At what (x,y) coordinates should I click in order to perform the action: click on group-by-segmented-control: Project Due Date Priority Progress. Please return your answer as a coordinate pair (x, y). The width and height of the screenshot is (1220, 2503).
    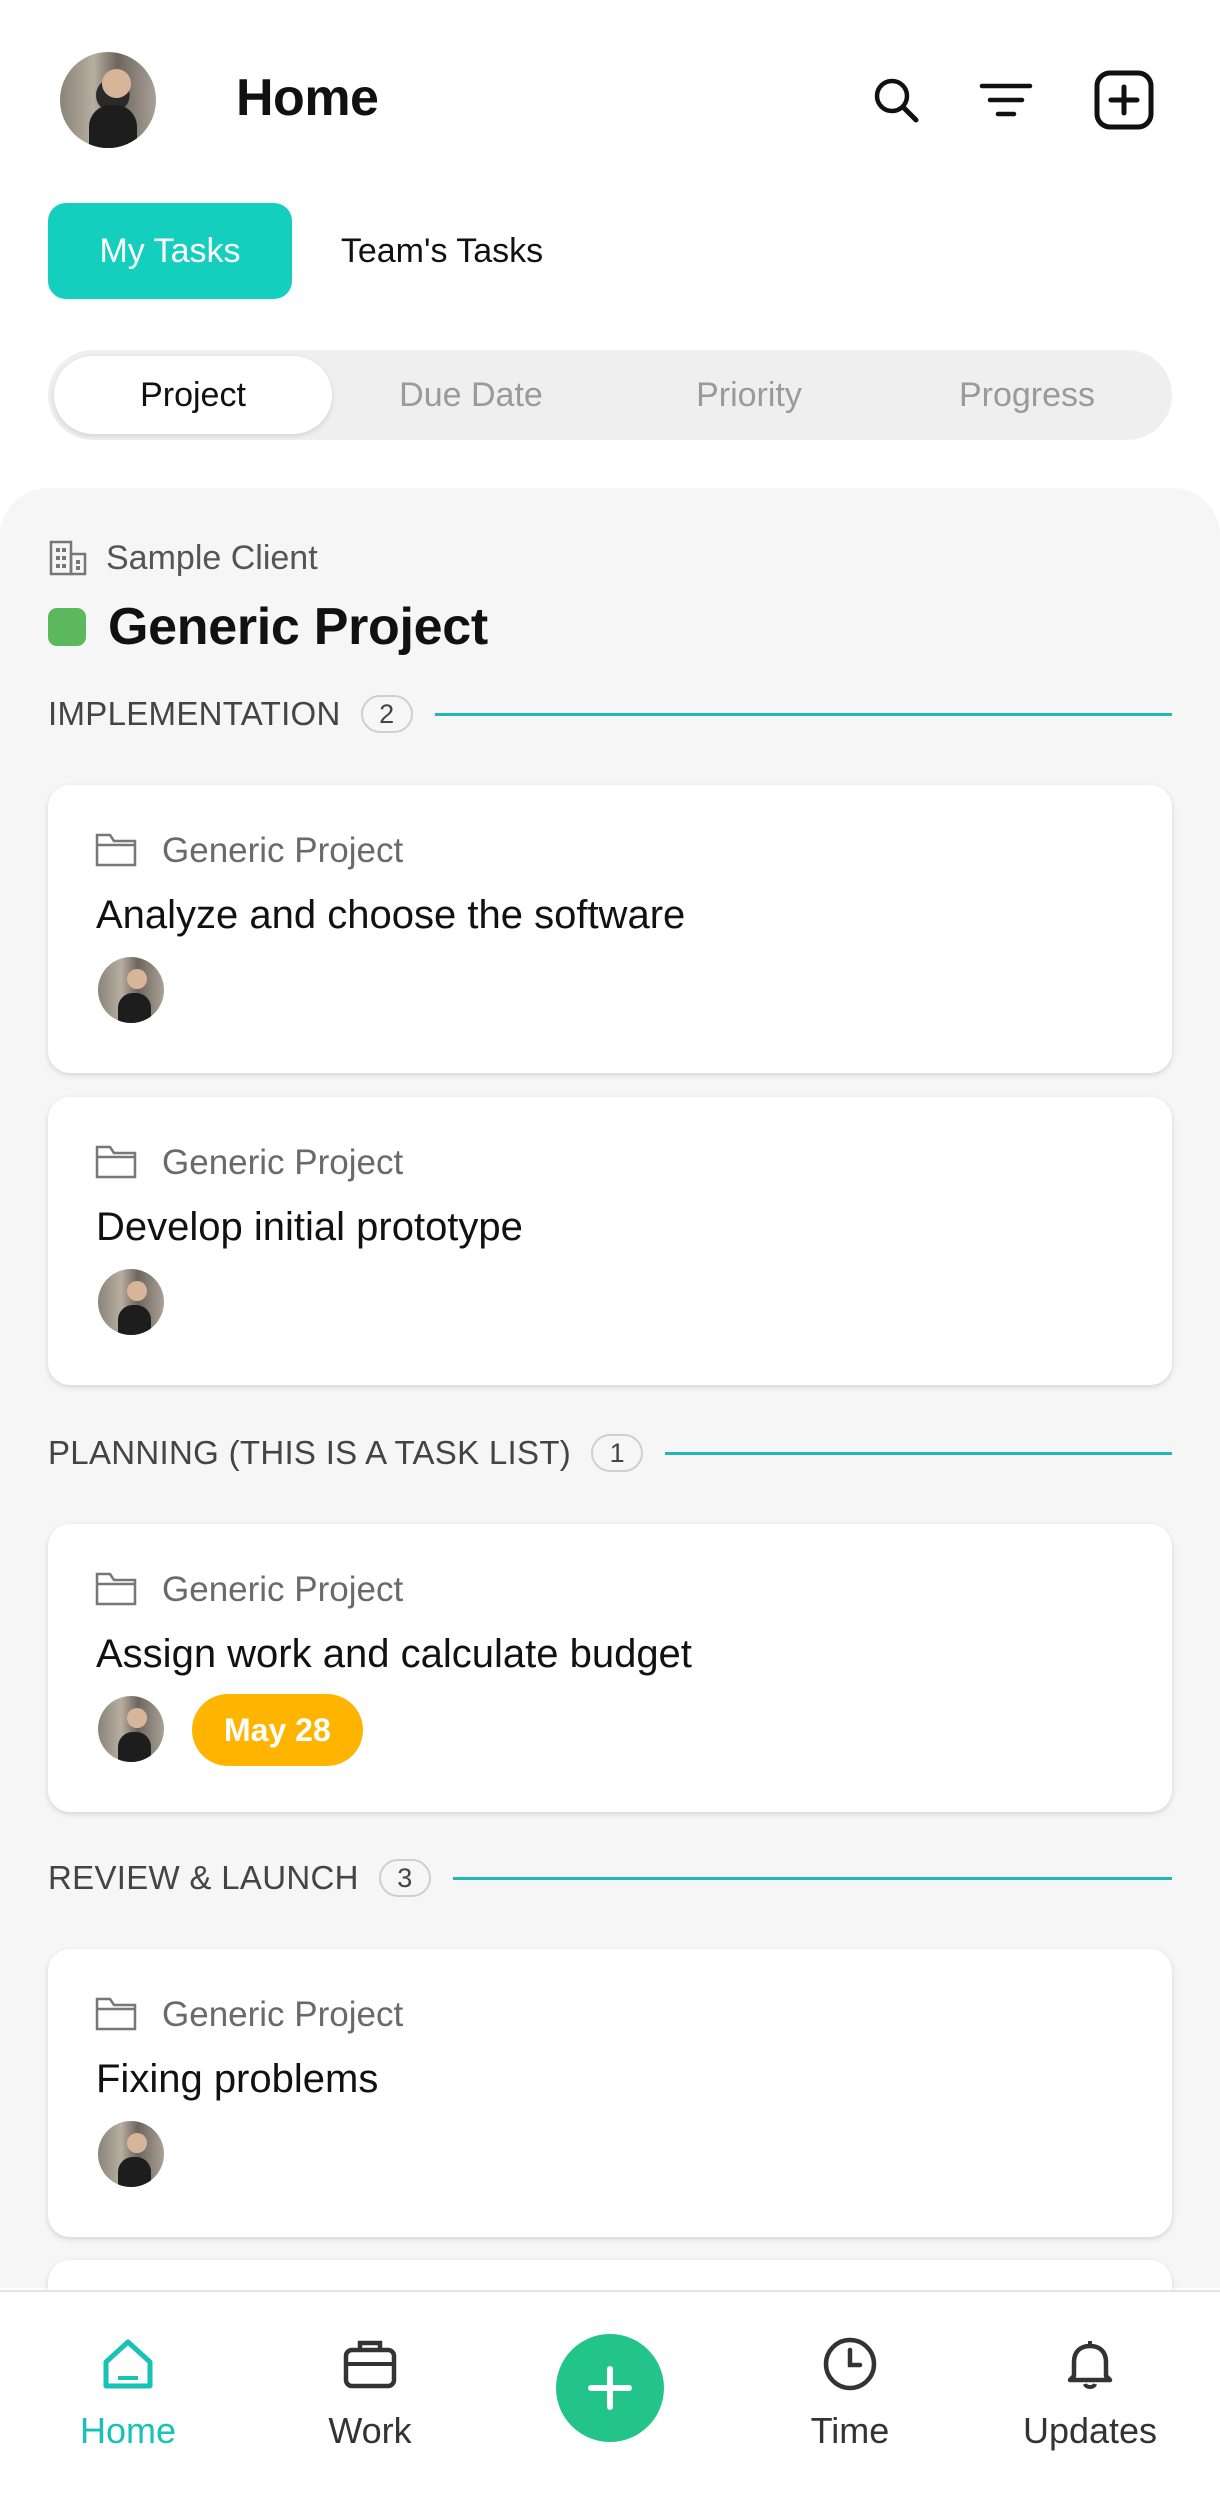
    Looking at the image, I should click on (610, 395).